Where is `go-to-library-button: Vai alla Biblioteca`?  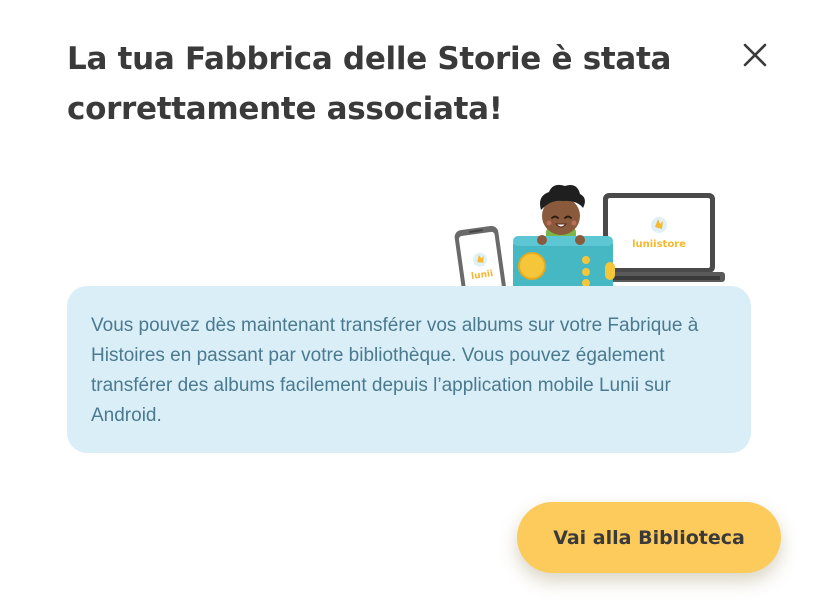
go-to-library-button: Vai alla Biblioteca is located at coordinates (649, 537).